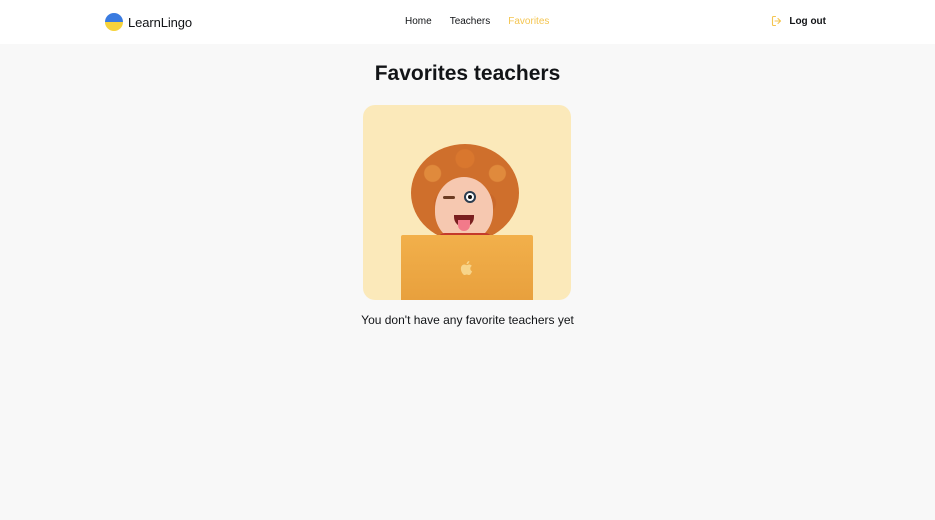 This screenshot has width=935, height=520. Describe the element at coordinates (464, 209) in the screenshot. I see `avatar-face` at that location.